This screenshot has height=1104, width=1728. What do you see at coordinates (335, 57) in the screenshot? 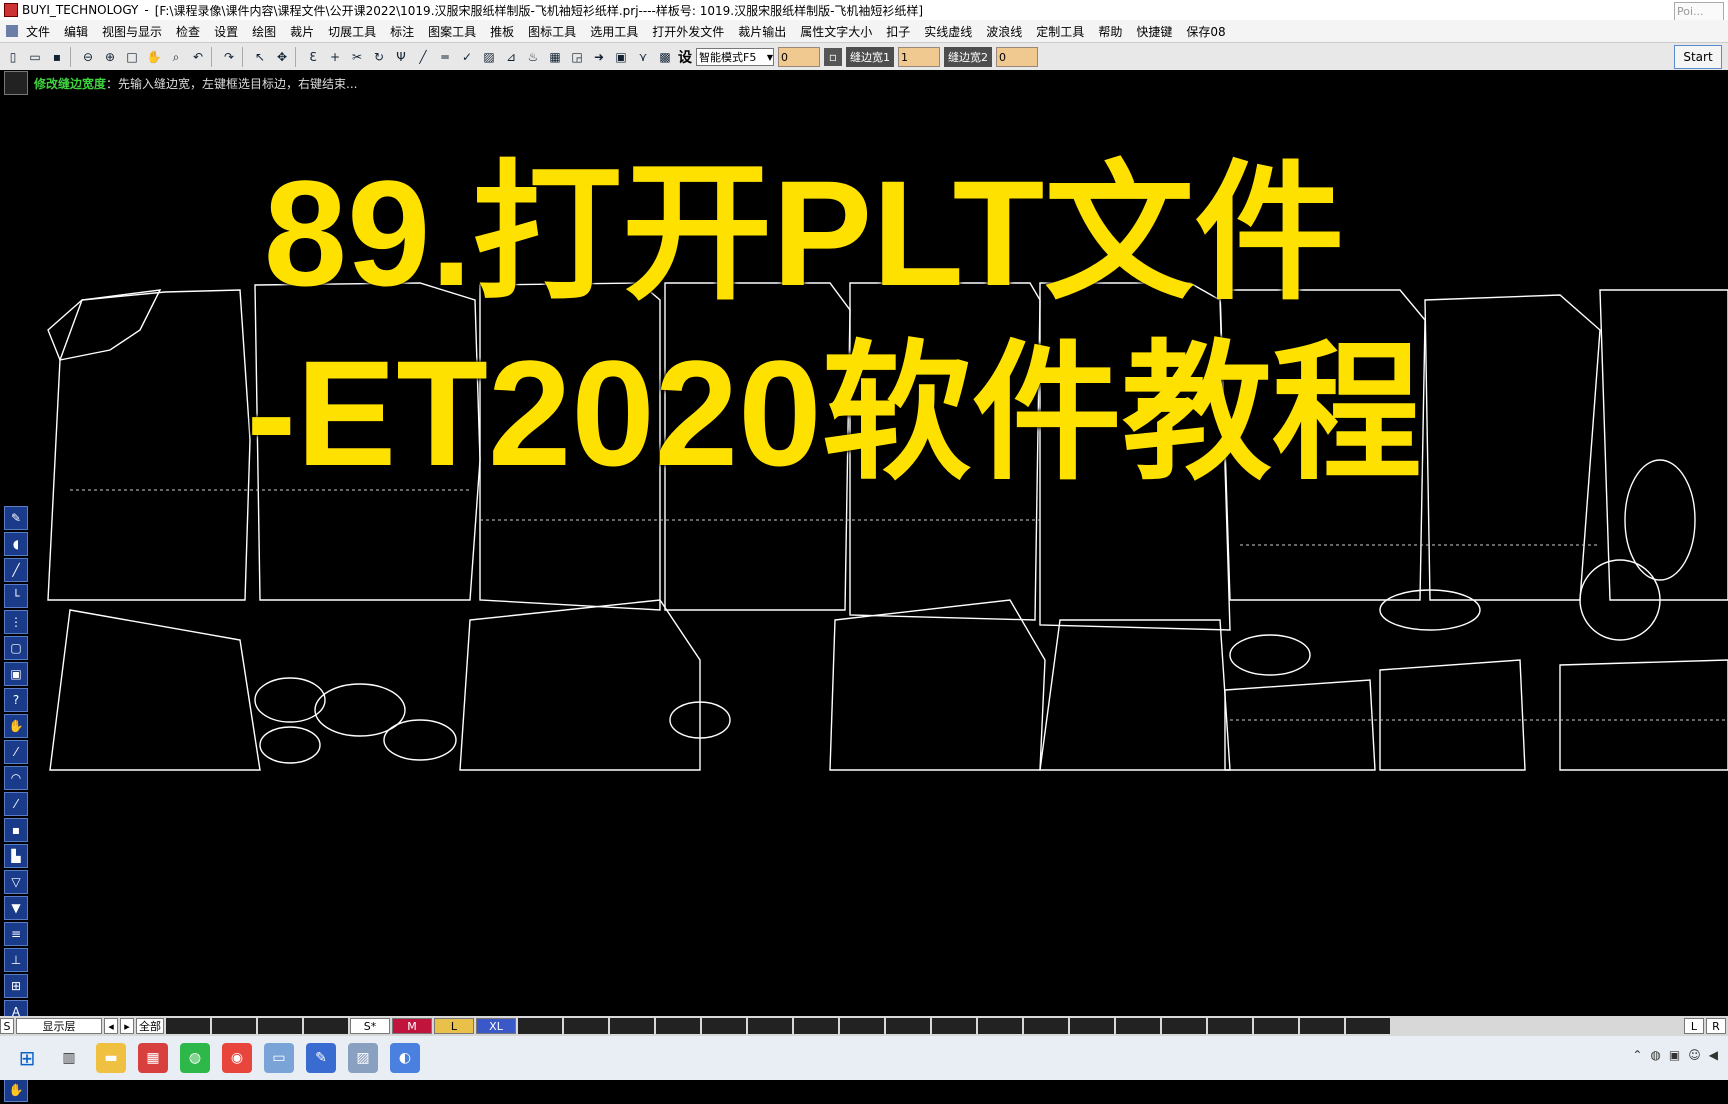
I see `cross-icon: +` at bounding box center [335, 57].